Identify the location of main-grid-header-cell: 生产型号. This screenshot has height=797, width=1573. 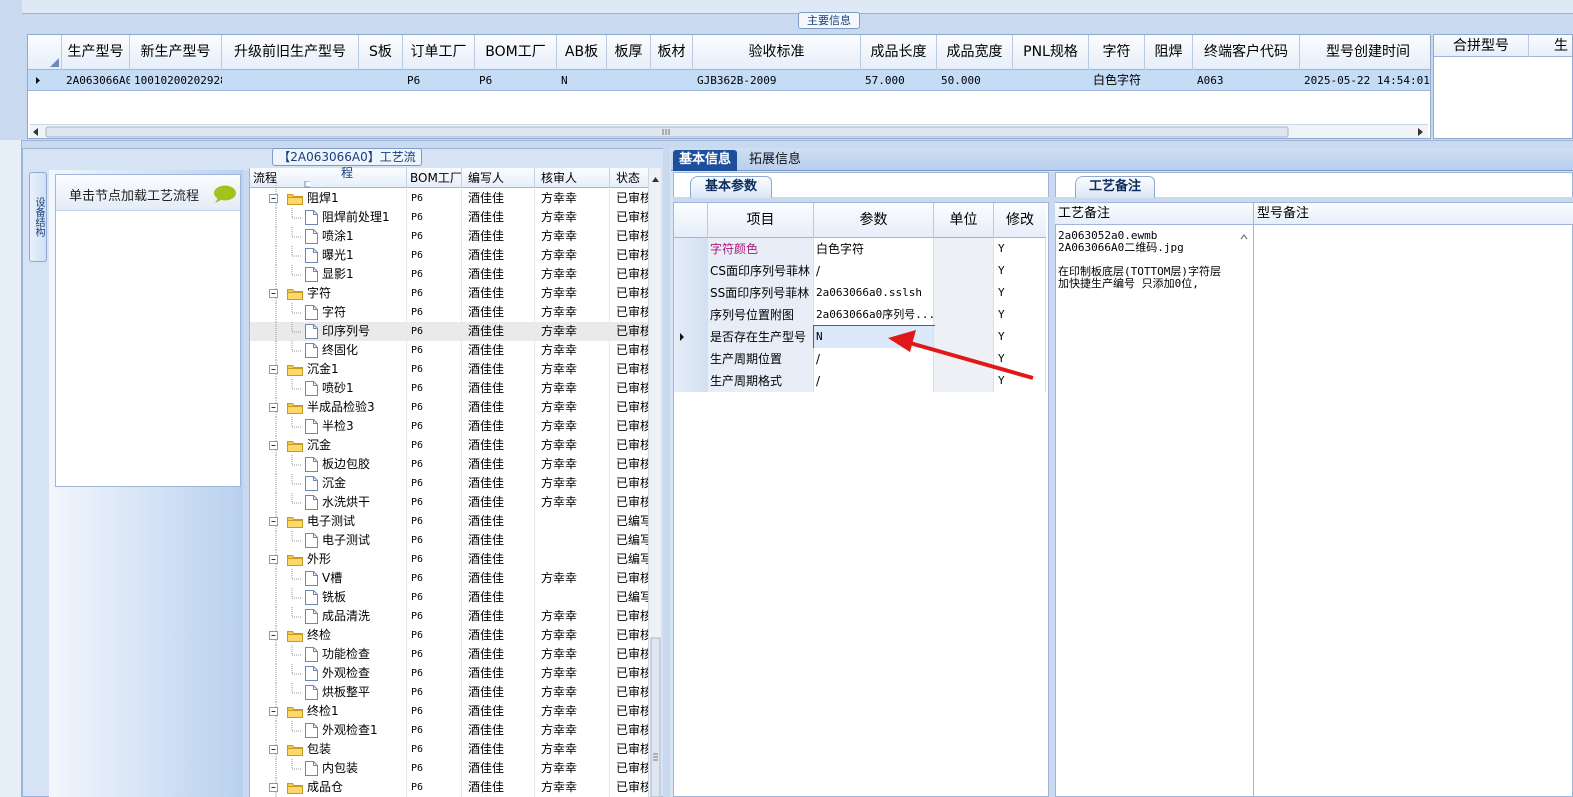
(96, 52).